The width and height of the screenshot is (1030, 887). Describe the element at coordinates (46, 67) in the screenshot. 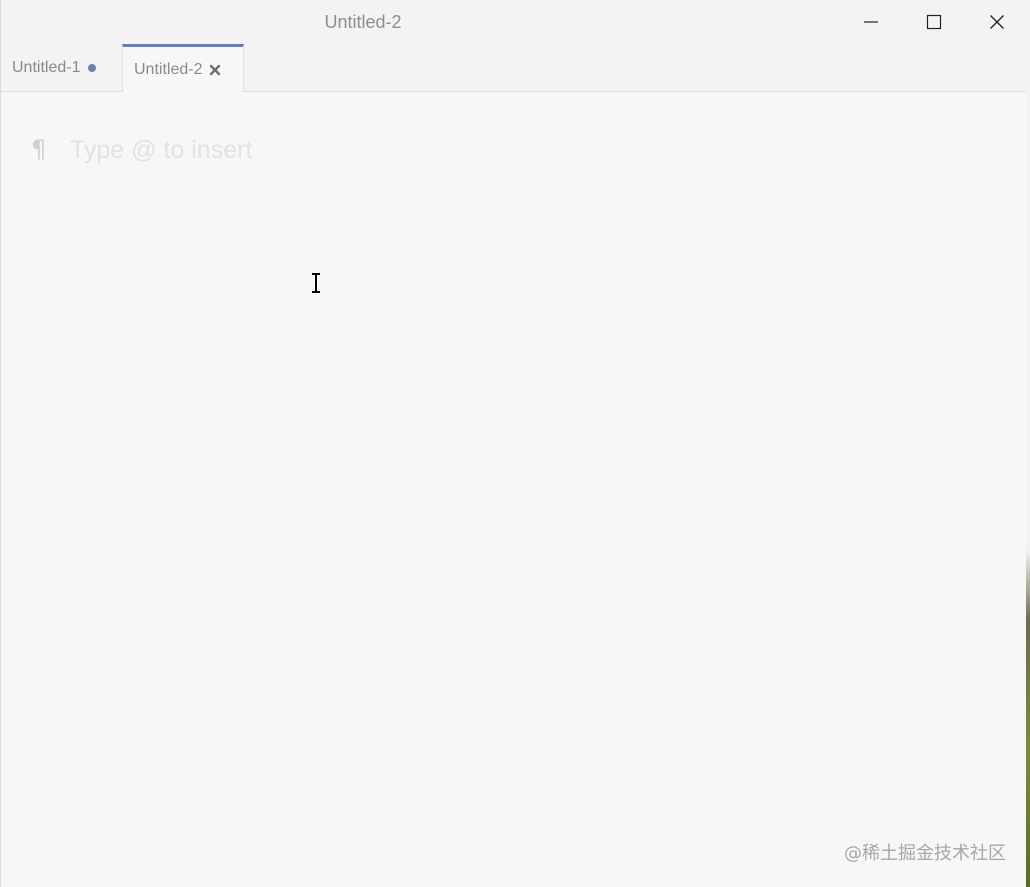

I see `tab-label: Untitled-1` at that location.